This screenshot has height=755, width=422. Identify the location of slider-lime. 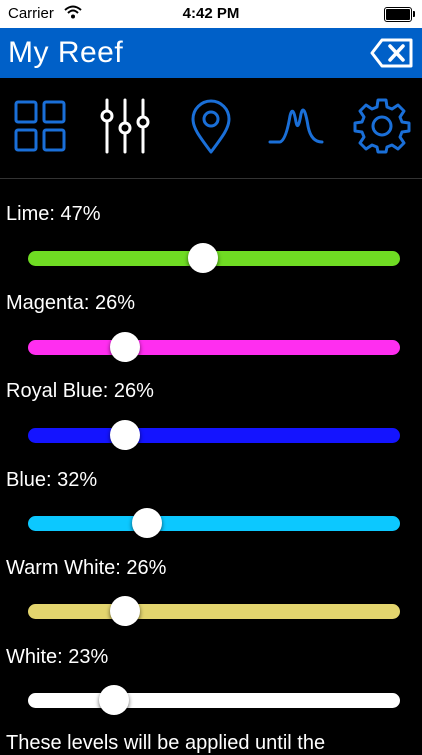
(214, 259).